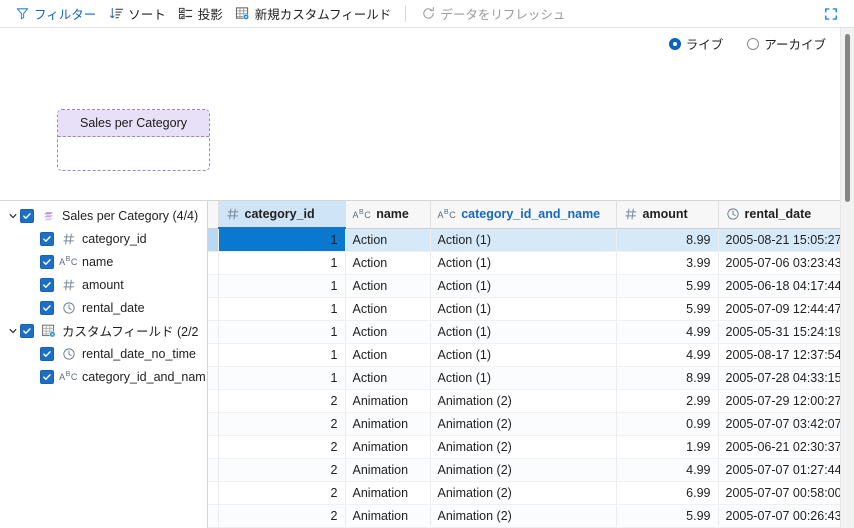  I want to click on vertical-scrollbar-thumb, so click(847, 118).